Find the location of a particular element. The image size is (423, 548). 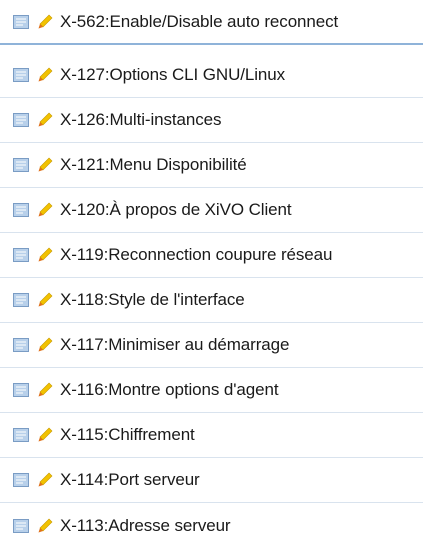

list-item: X-562:Enable/Disable auto reconnect is located at coordinates (211, 22).